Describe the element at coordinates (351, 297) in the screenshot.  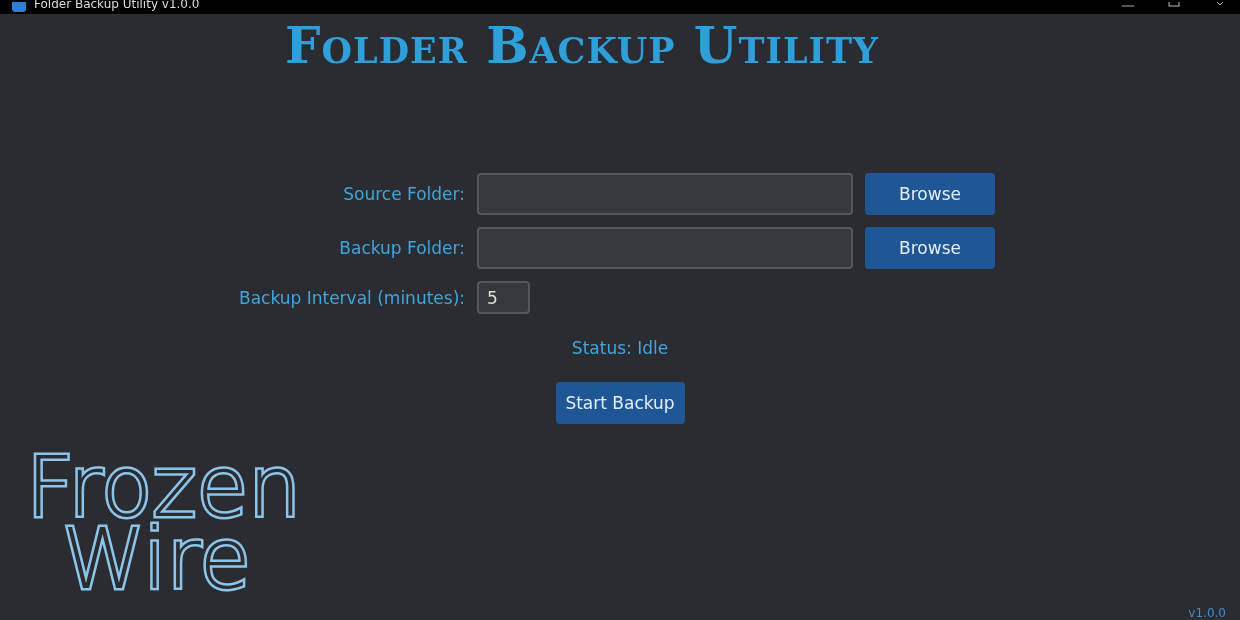
I see `field-label: Backup Interval (minutes):` at that location.